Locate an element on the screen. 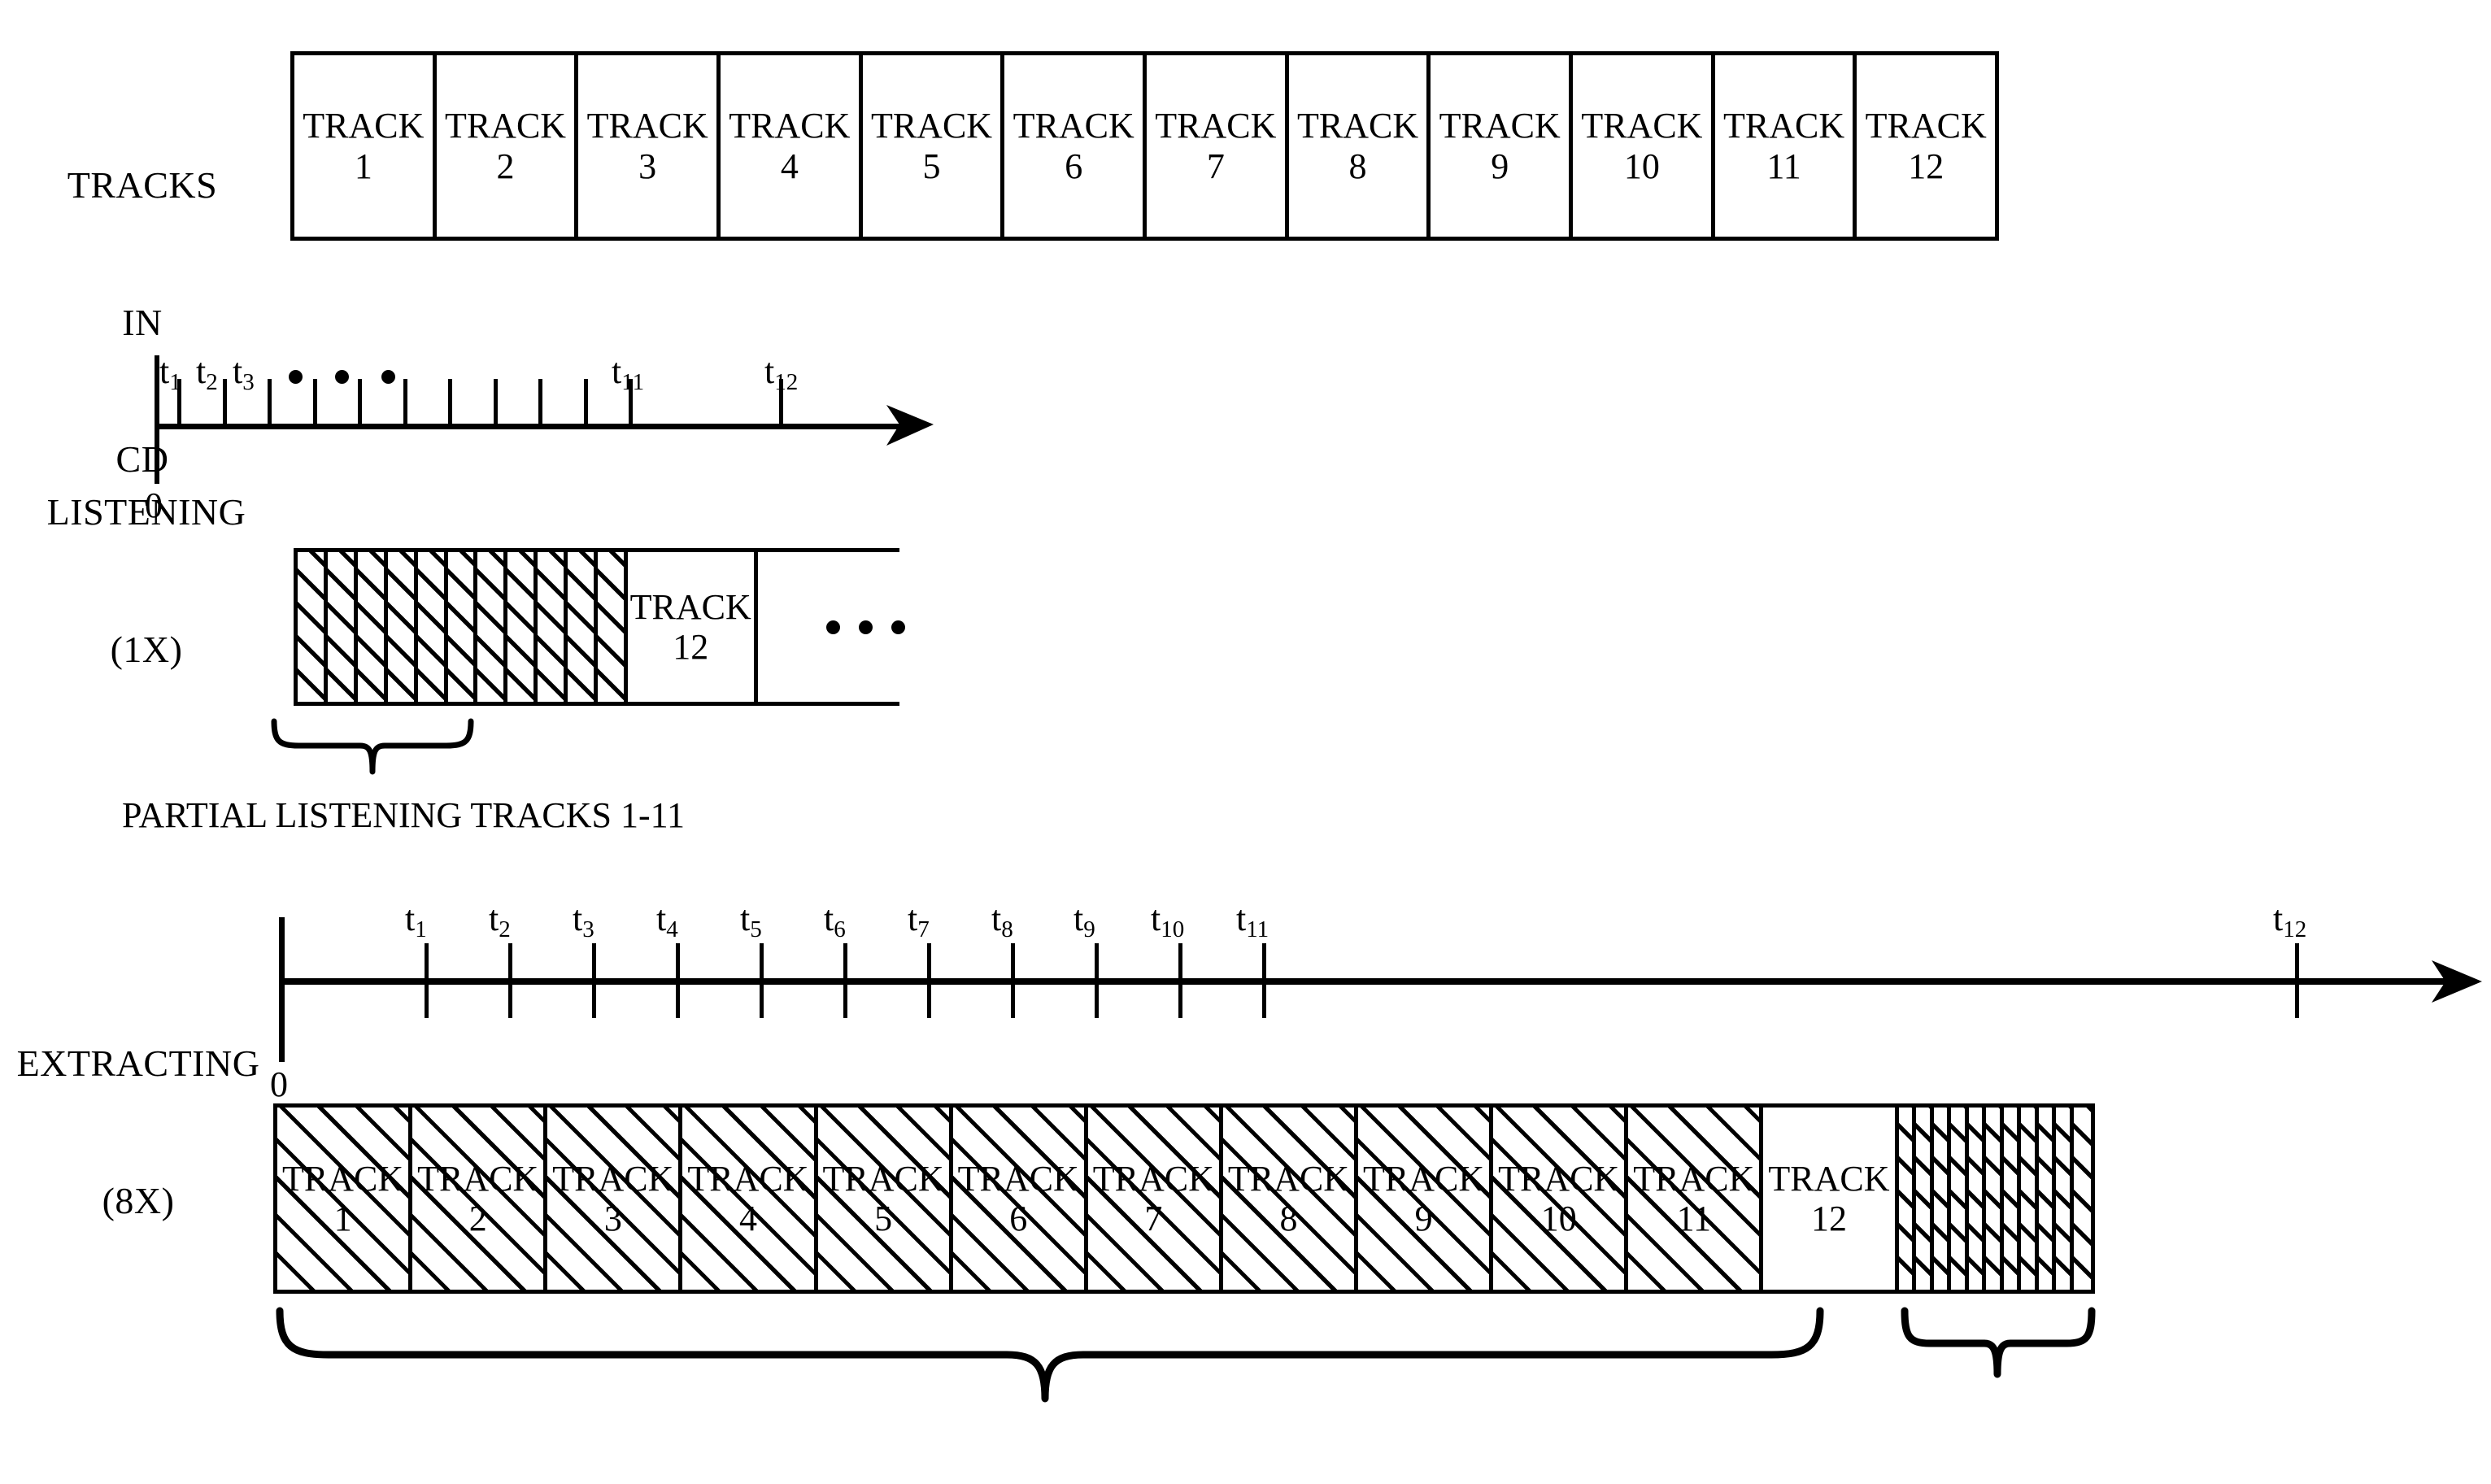 The height and width of the screenshot is (1484, 2491). extracting-label-line-2: (8X) is located at coordinates (138, 1200).